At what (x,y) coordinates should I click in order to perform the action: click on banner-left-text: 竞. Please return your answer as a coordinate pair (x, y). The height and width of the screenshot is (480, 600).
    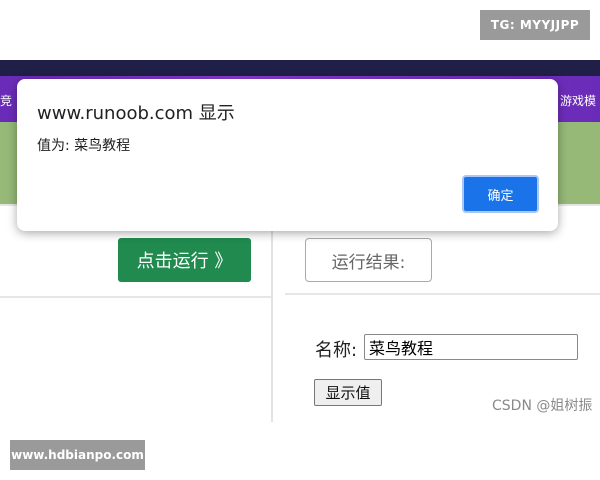
    Looking at the image, I should click on (6, 101).